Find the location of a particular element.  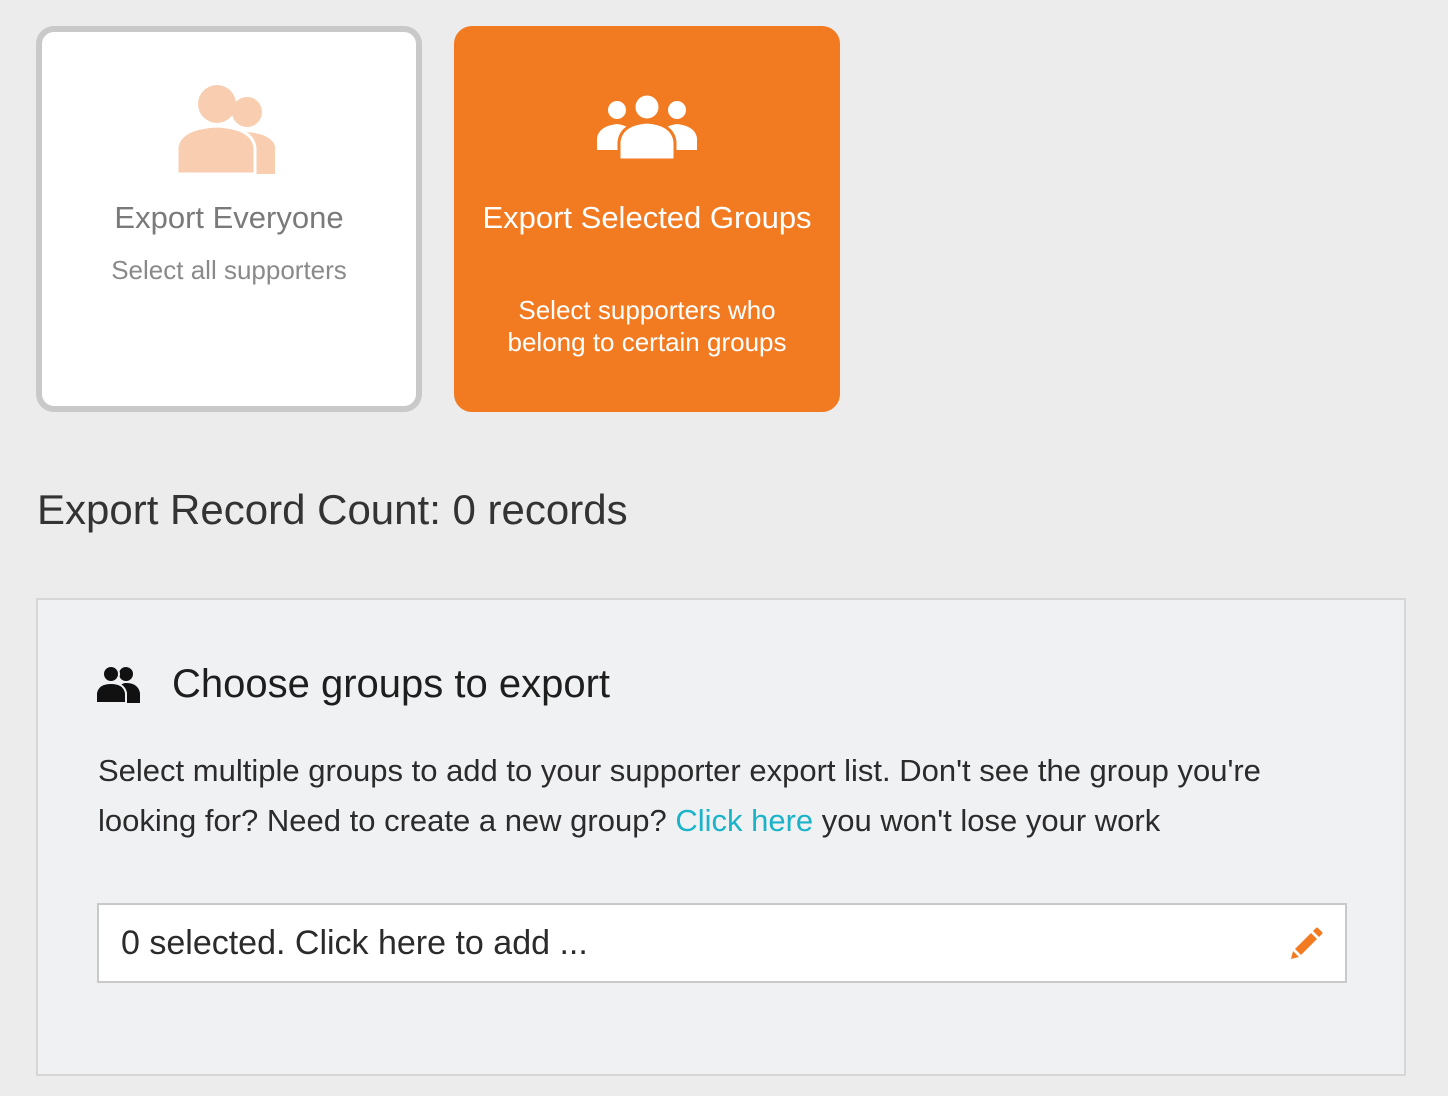

description-text-end: you won't lose your work is located at coordinates (991, 820).